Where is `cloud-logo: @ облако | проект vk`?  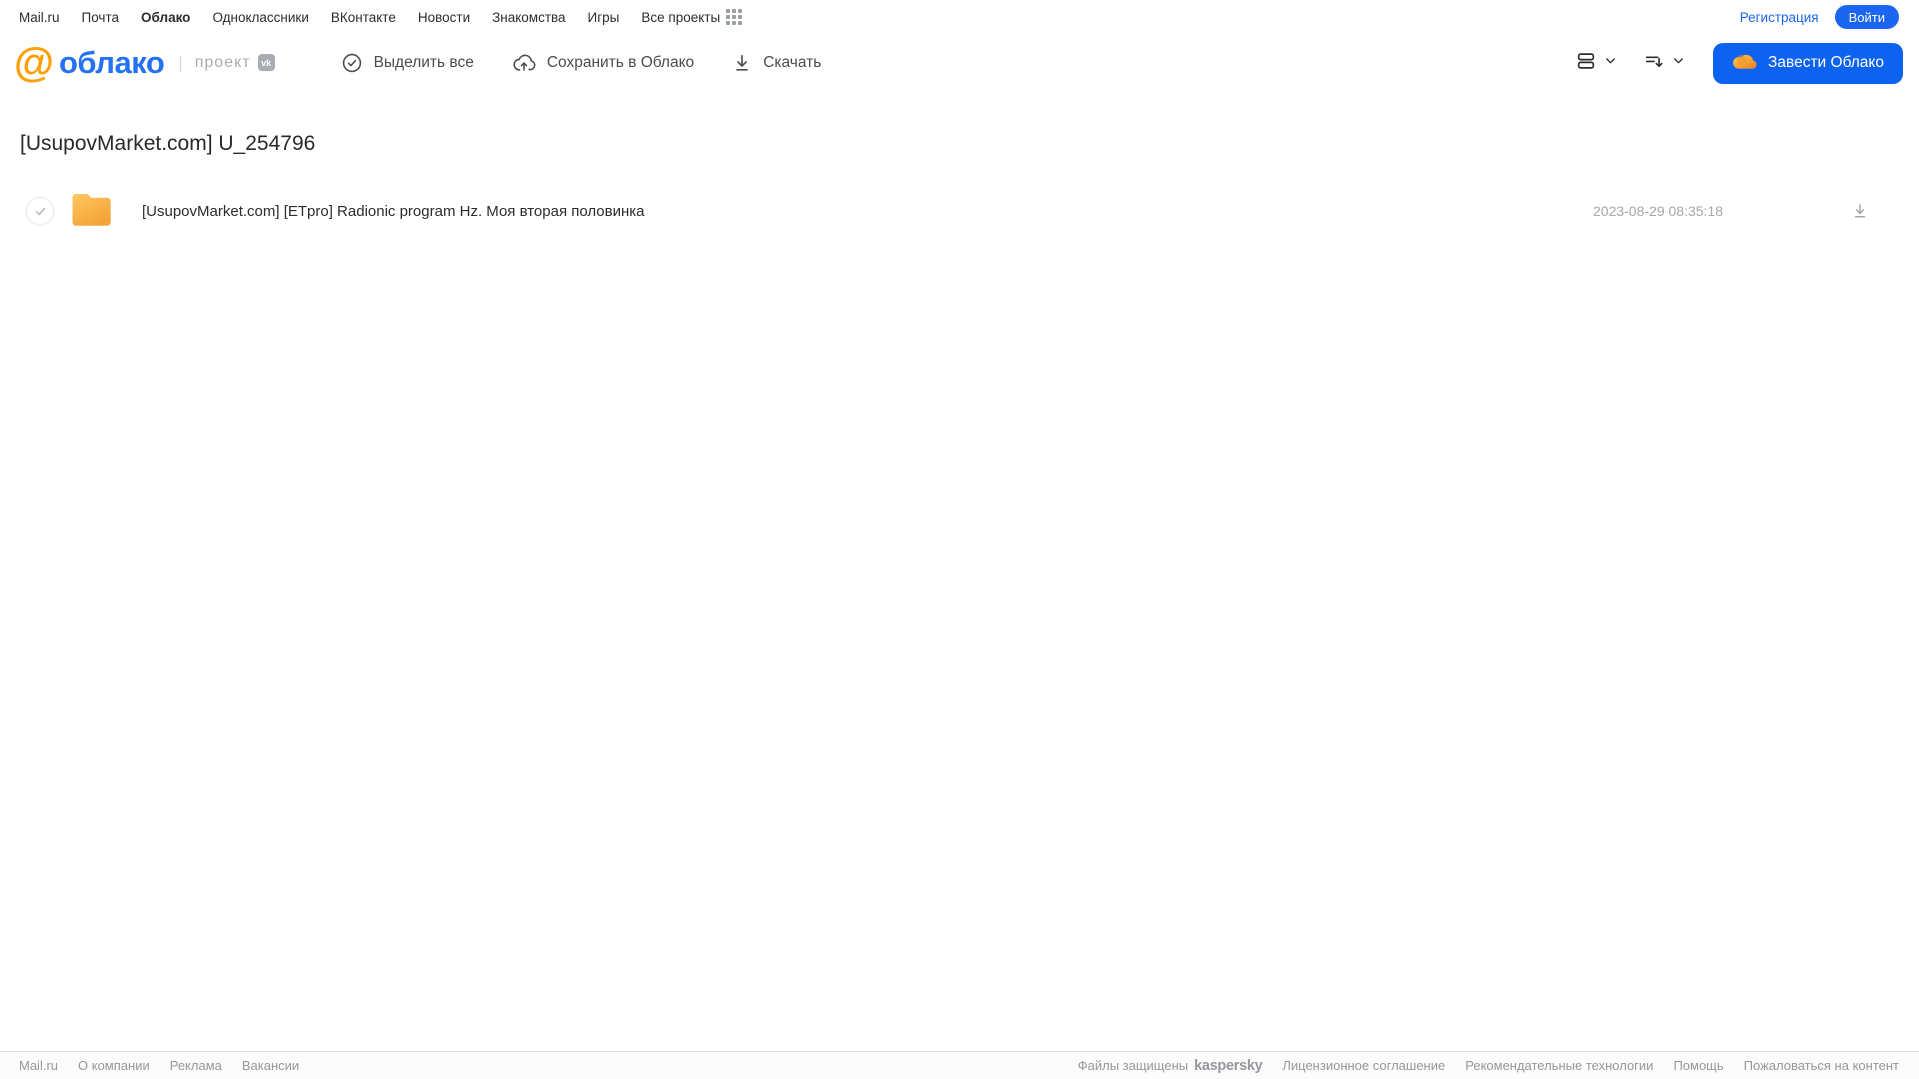 cloud-logo: @ облако | проект vk is located at coordinates (144, 61).